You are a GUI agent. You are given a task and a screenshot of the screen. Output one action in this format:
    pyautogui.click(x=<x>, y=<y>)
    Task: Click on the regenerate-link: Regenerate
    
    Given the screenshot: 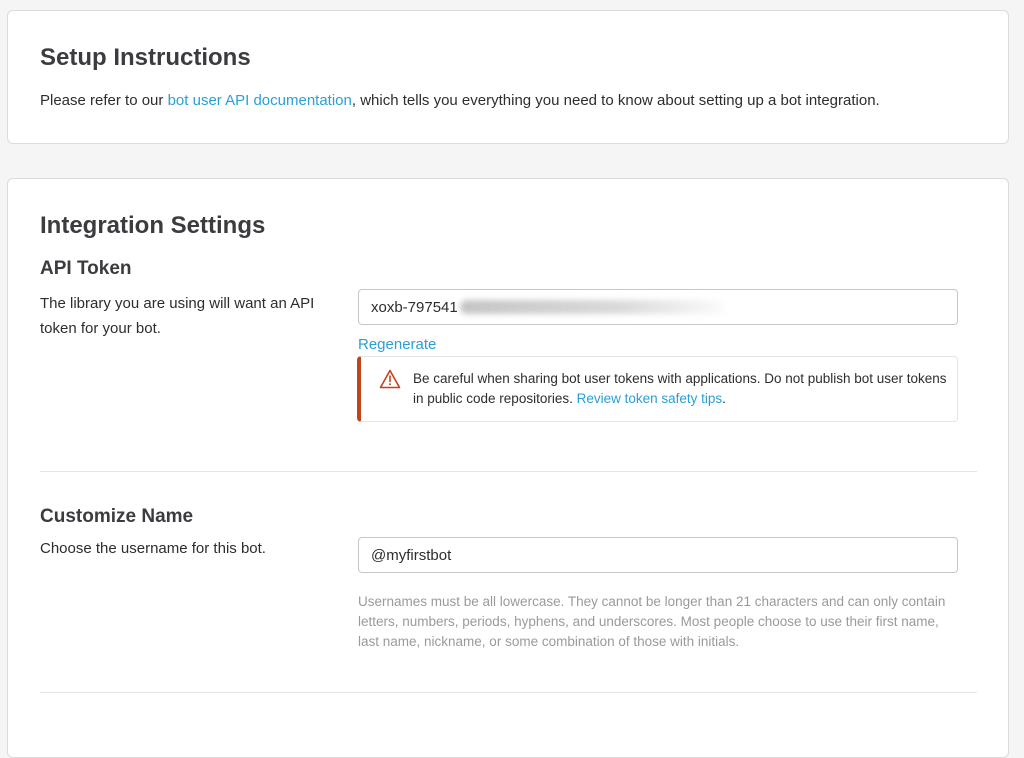 What is the action you would take?
    pyautogui.click(x=397, y=344)
    